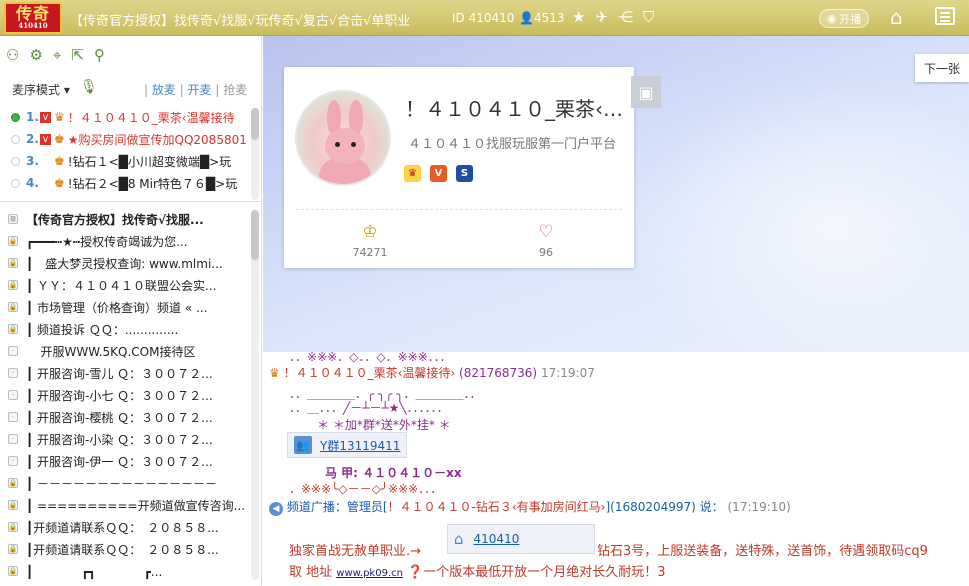 The height and width of the screenshot is (586, 969). Describe the element at coordinates (498, 373) in the screenshot. I see `chat-sender-id: (821768736)` at that location.